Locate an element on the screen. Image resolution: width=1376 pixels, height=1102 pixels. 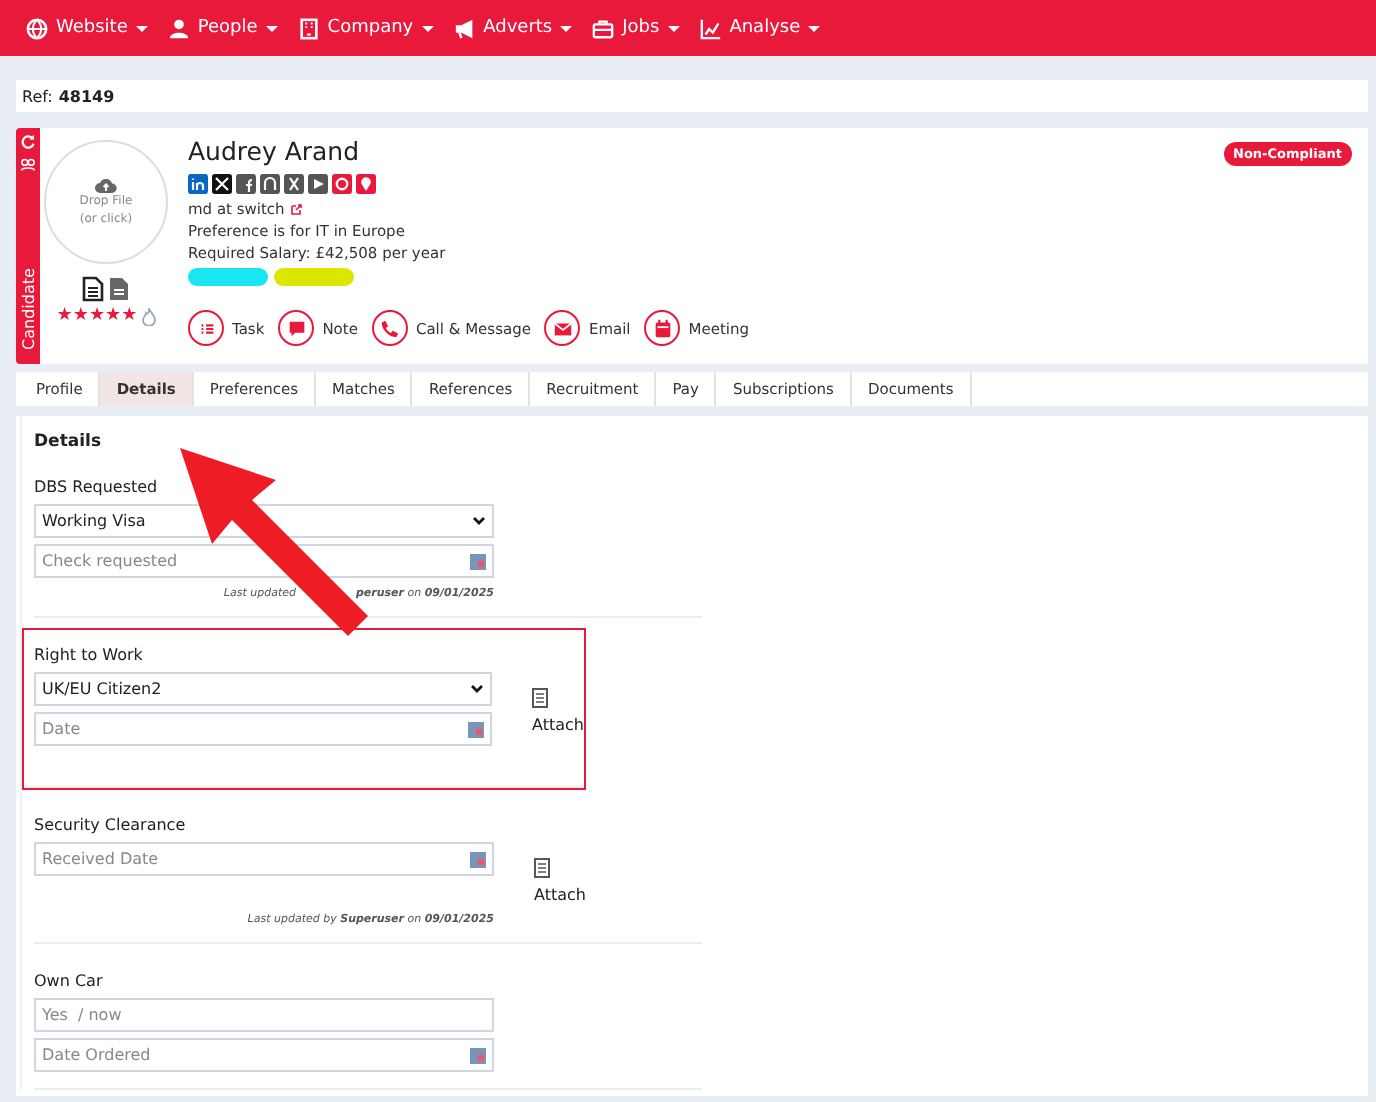
field-label: Security Clearance is located at coordinates (111, 825).